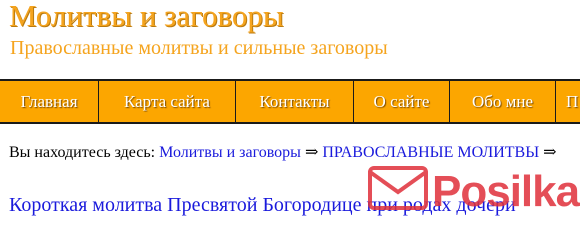  Describe the element at coordinates (146, 17) in the screenshot. I see `site-title: Молитвы и заговоры` at that location.